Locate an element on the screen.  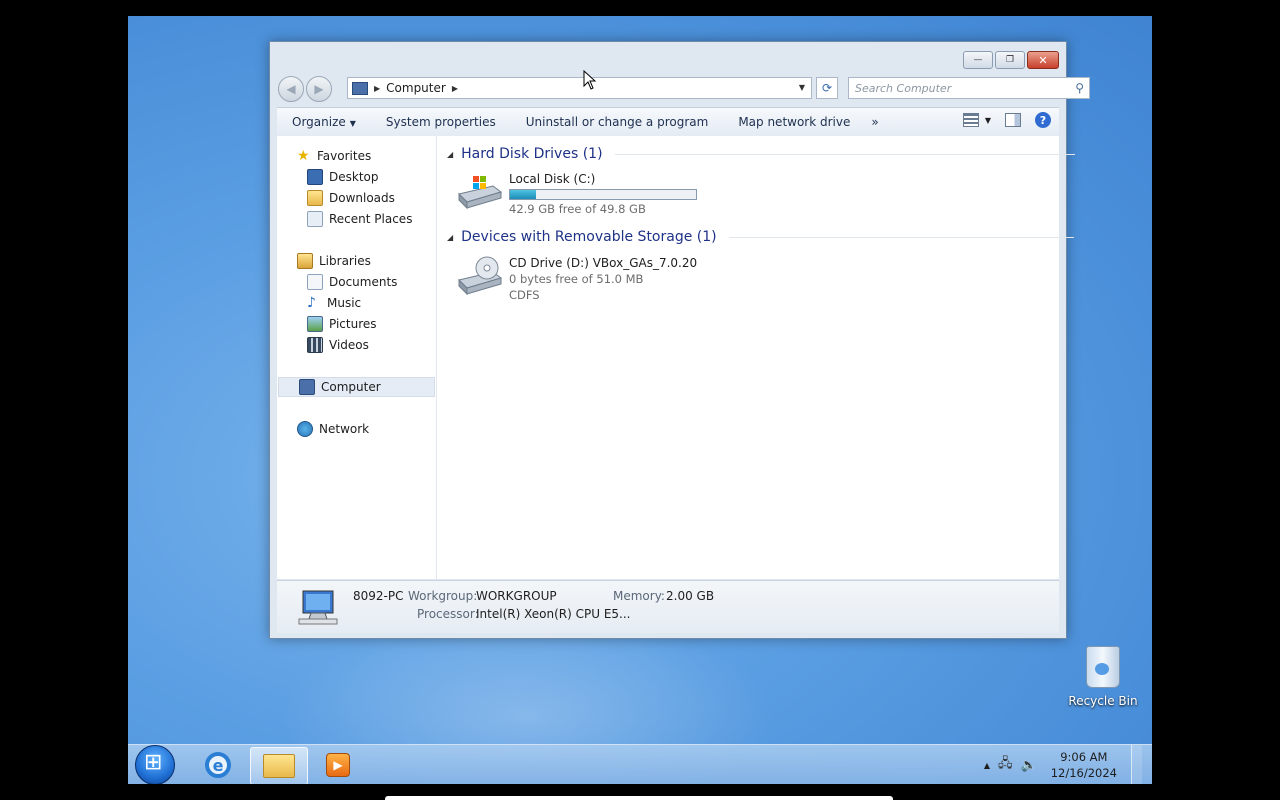
show-desktop-button is located at coordinates (1136, 764).